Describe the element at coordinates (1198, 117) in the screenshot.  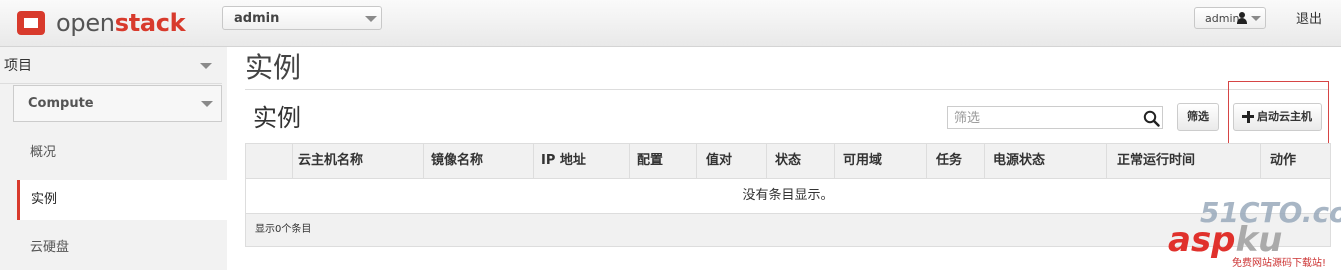
I see `filter-button: 筛选` at that location.